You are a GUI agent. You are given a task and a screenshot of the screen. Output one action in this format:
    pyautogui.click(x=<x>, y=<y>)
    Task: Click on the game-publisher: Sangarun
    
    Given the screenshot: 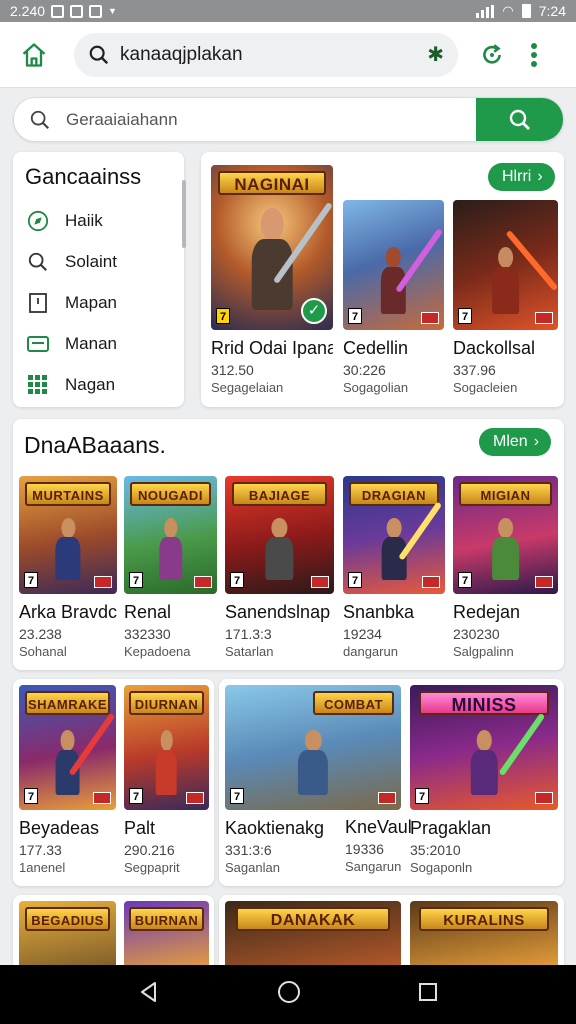 What is the action you would take?
    pyautogui.click(x=373, y=866)
    